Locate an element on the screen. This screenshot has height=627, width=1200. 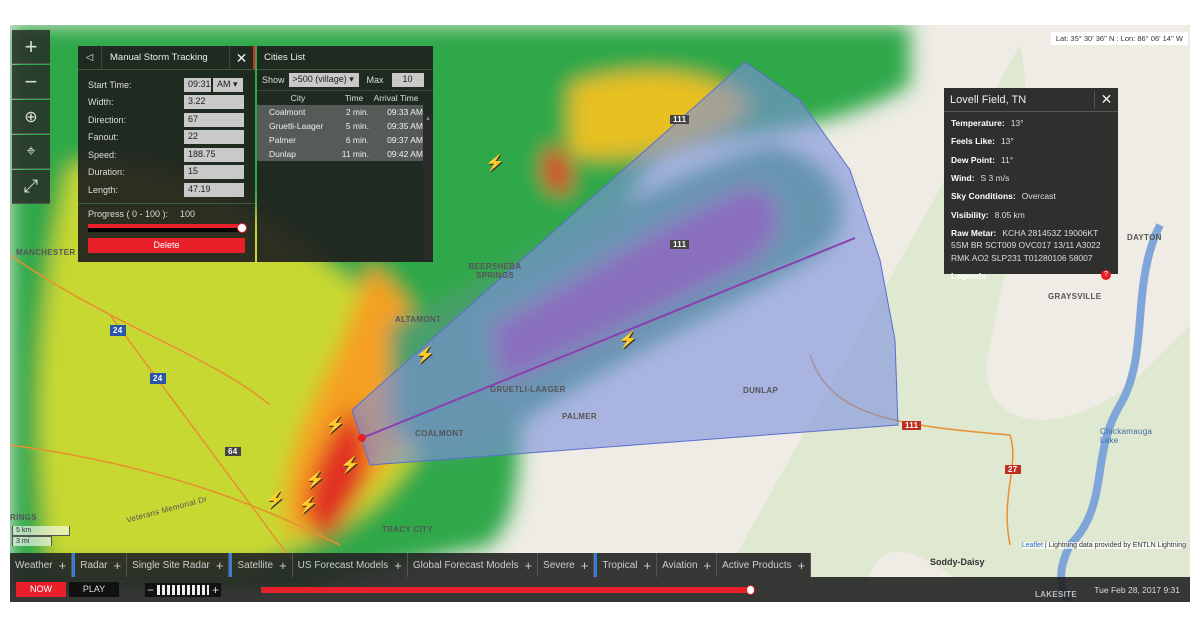
speed-increase-button: + is located at coordinates (215, 590).